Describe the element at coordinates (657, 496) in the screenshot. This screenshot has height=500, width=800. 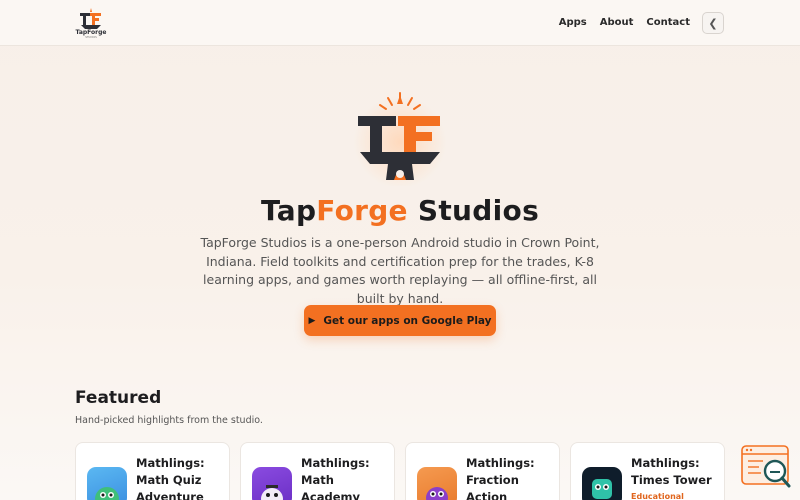
I see `app-card-category-badge: Educational` at that location.